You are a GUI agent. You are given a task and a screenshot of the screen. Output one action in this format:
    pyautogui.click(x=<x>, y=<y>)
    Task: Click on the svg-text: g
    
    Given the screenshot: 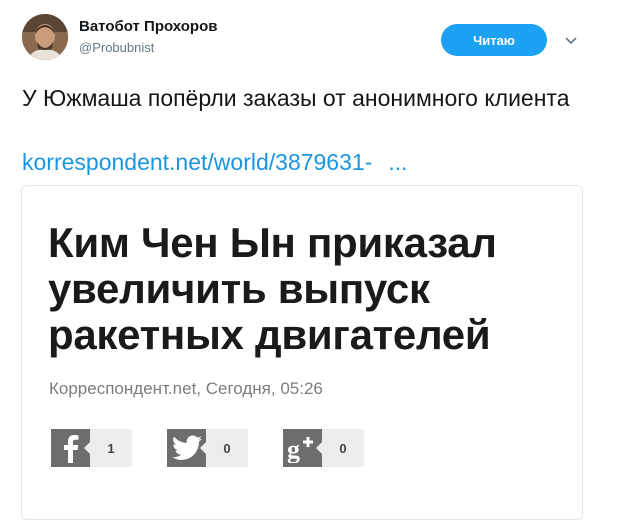 What is the action you would take?
    pyautogui.click(x=293, y=449)
    